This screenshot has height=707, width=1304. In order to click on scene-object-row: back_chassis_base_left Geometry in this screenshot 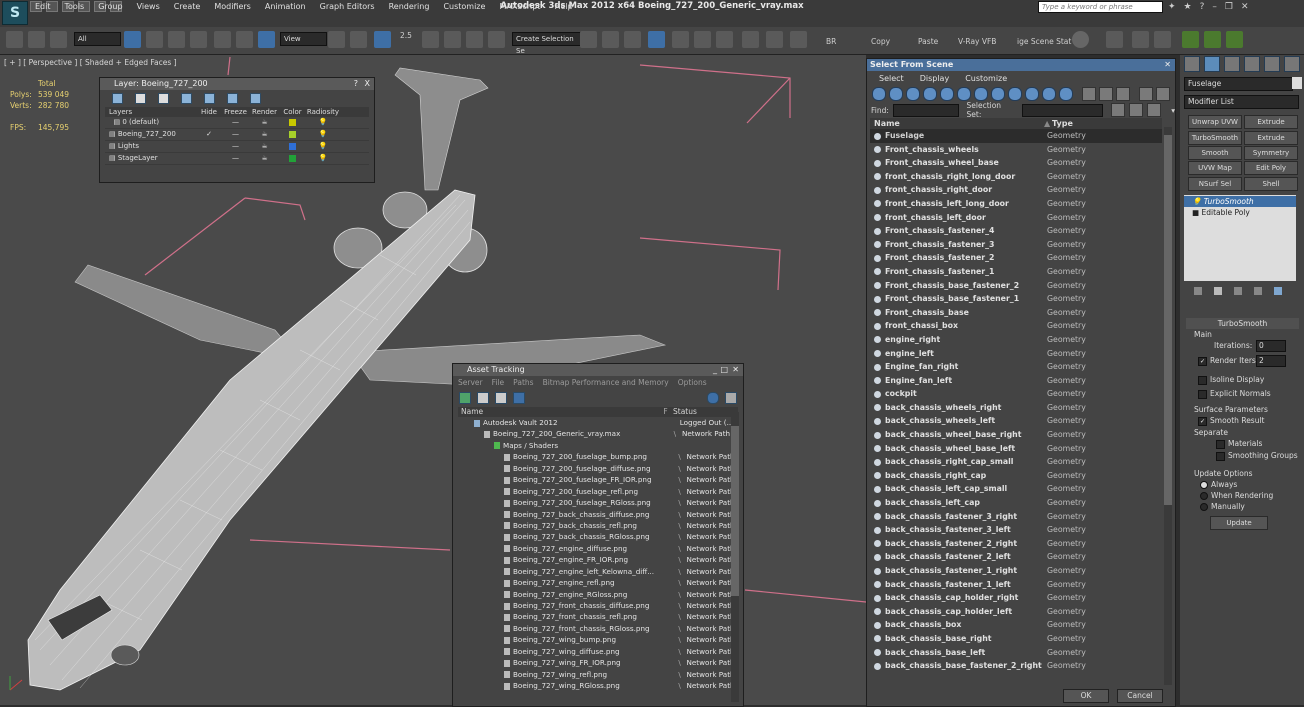, I will do `click(1016, 653)`.